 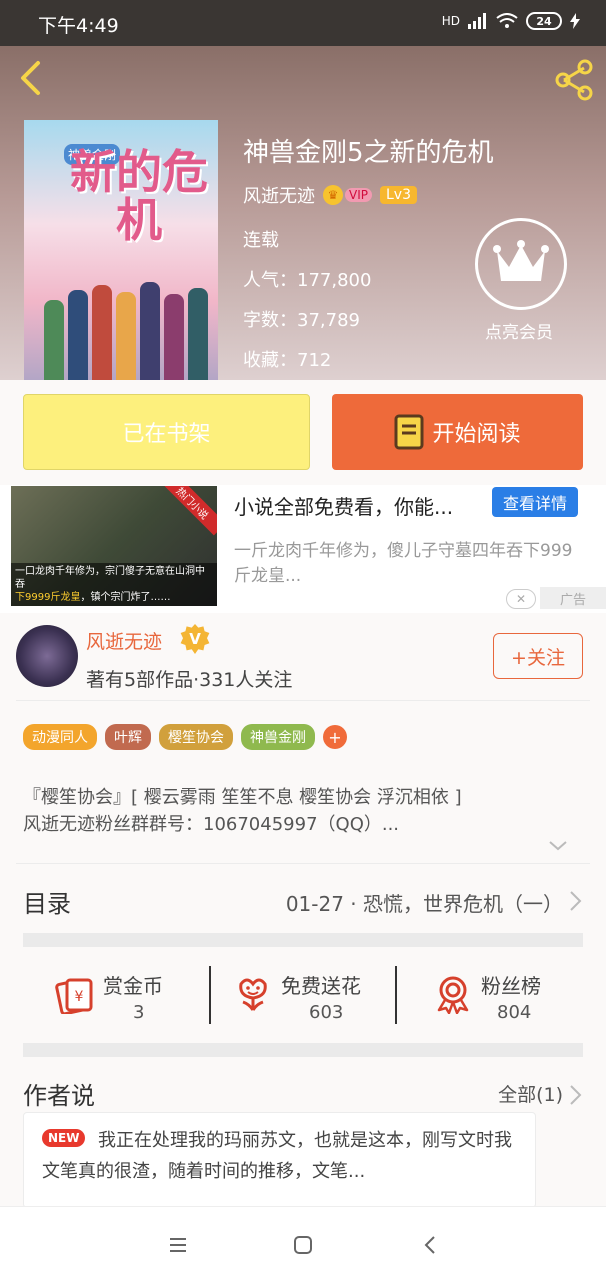 I want to click on member-button, so click(x=521, y=264).